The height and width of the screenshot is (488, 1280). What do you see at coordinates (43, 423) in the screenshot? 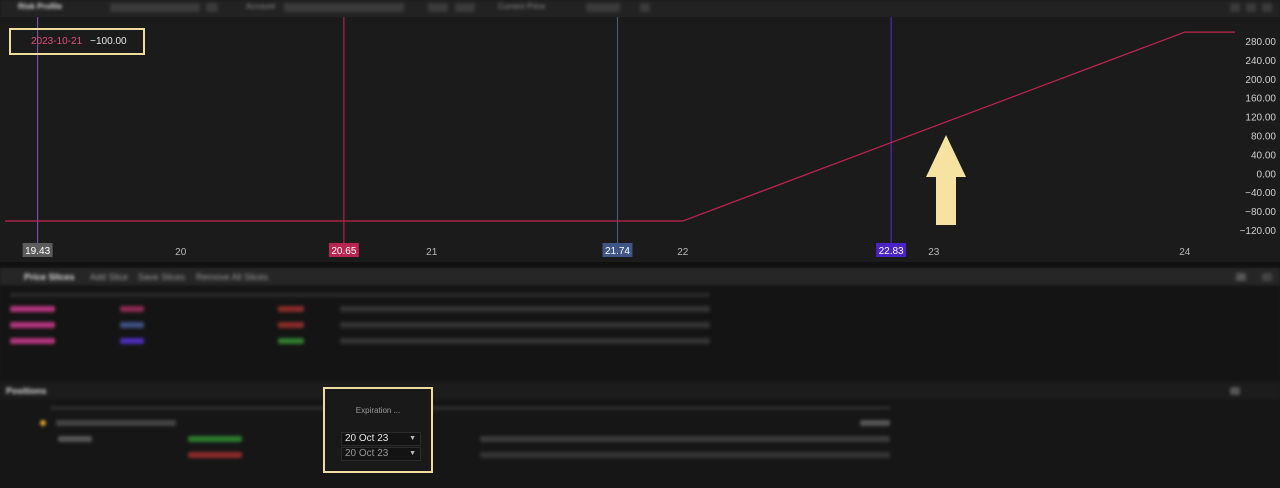
I see `group-status-icon` at bounding box center [43, 423].